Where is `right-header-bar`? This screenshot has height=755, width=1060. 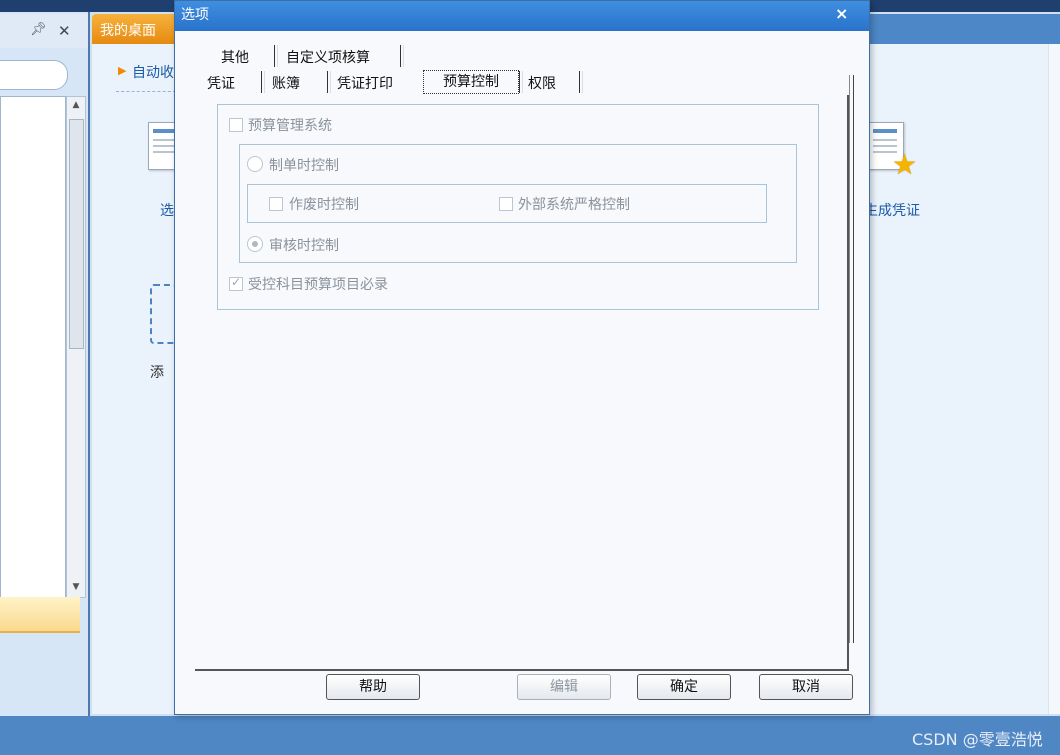
right-header-bar is located at coordinates (963, 29).